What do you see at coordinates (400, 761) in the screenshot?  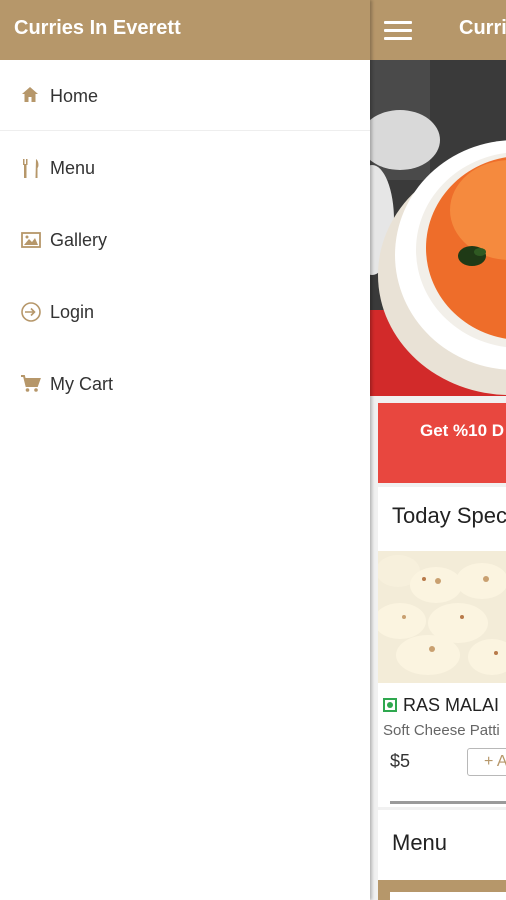 I see `special-item-price: $5` at bounding box center [400, 761].